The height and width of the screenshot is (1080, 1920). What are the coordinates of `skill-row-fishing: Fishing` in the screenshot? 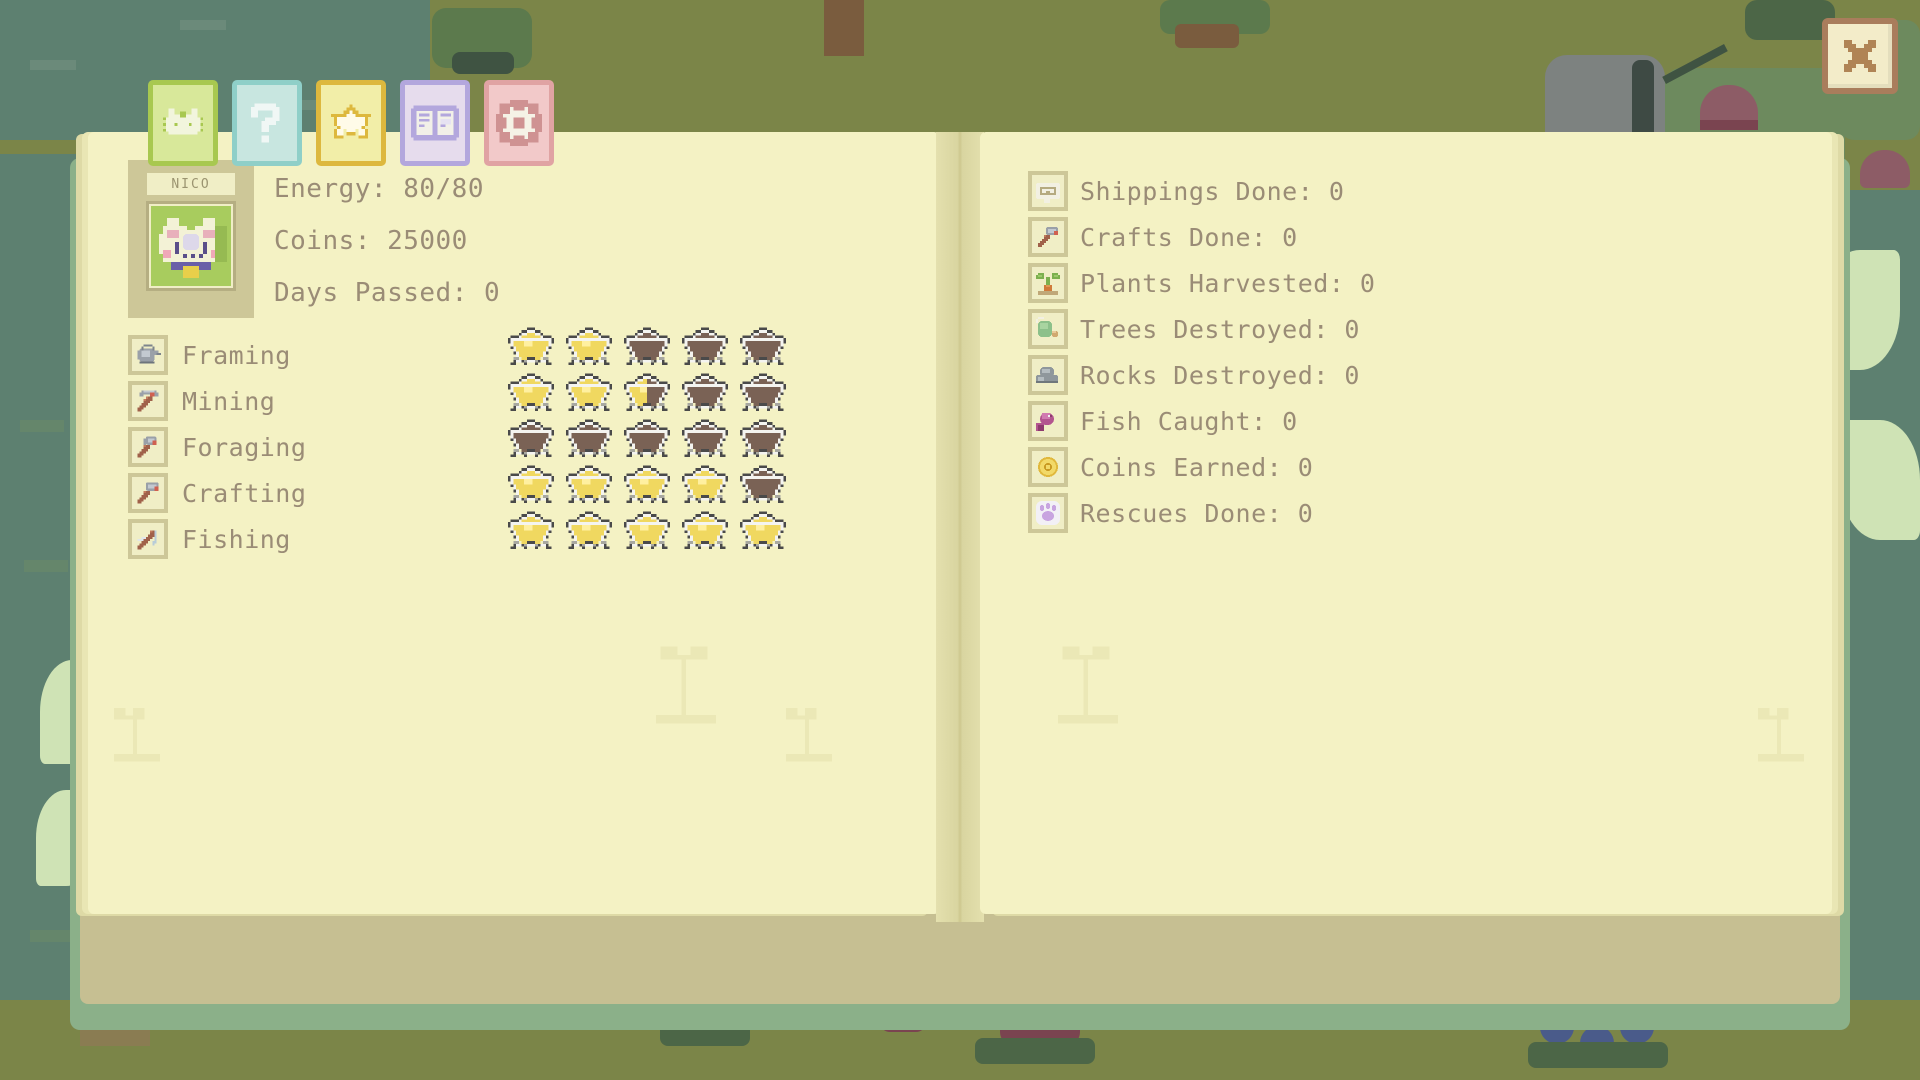 It's located at (217, 539).